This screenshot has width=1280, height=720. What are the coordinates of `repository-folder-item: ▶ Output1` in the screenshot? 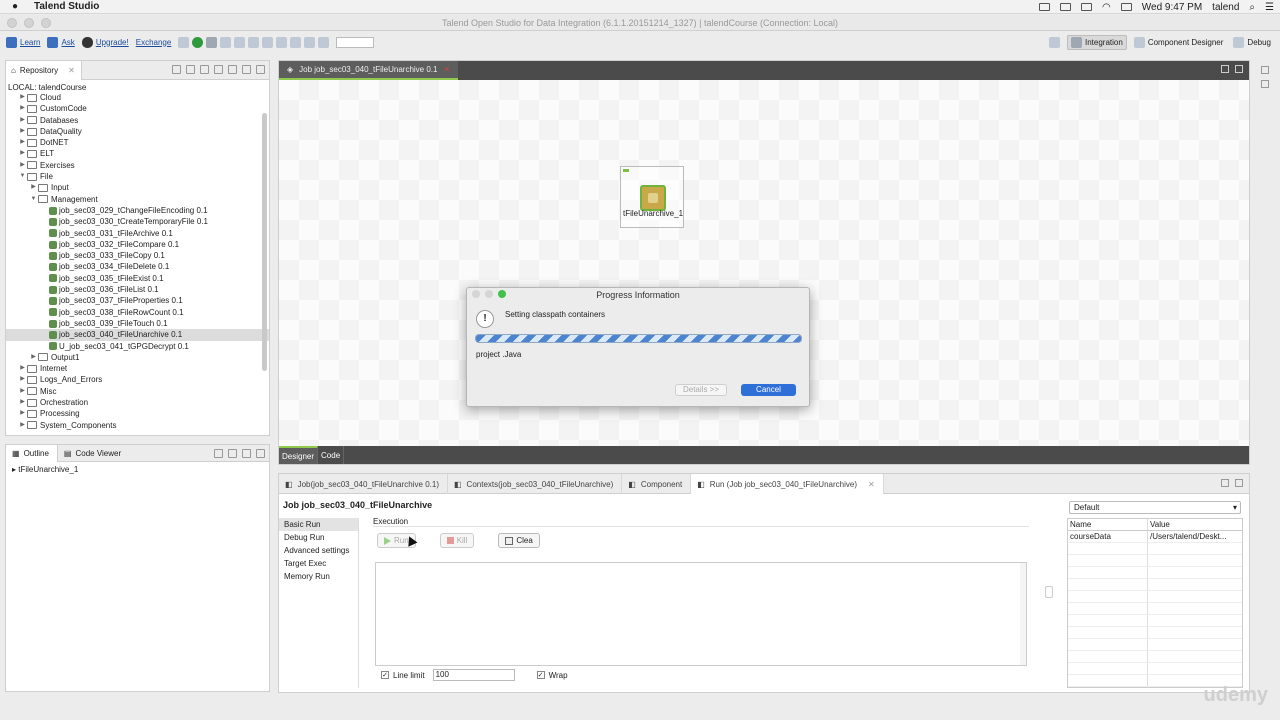 It's located at (137, 357).